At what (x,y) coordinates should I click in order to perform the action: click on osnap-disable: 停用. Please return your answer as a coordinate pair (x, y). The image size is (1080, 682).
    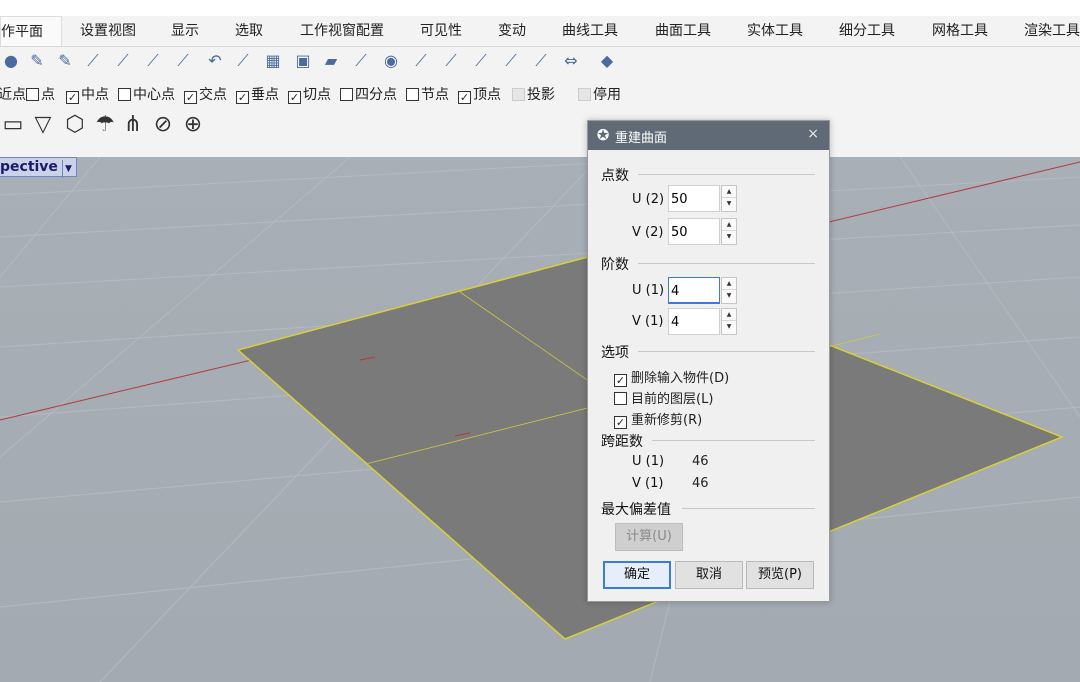
    Looking at the image, I should click on (599, 94).